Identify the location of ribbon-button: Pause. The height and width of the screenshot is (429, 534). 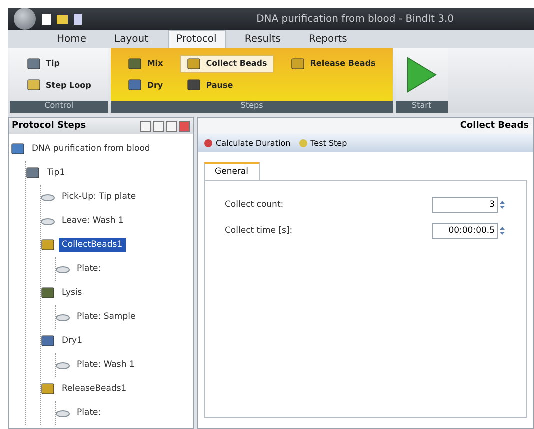
(227, 85).